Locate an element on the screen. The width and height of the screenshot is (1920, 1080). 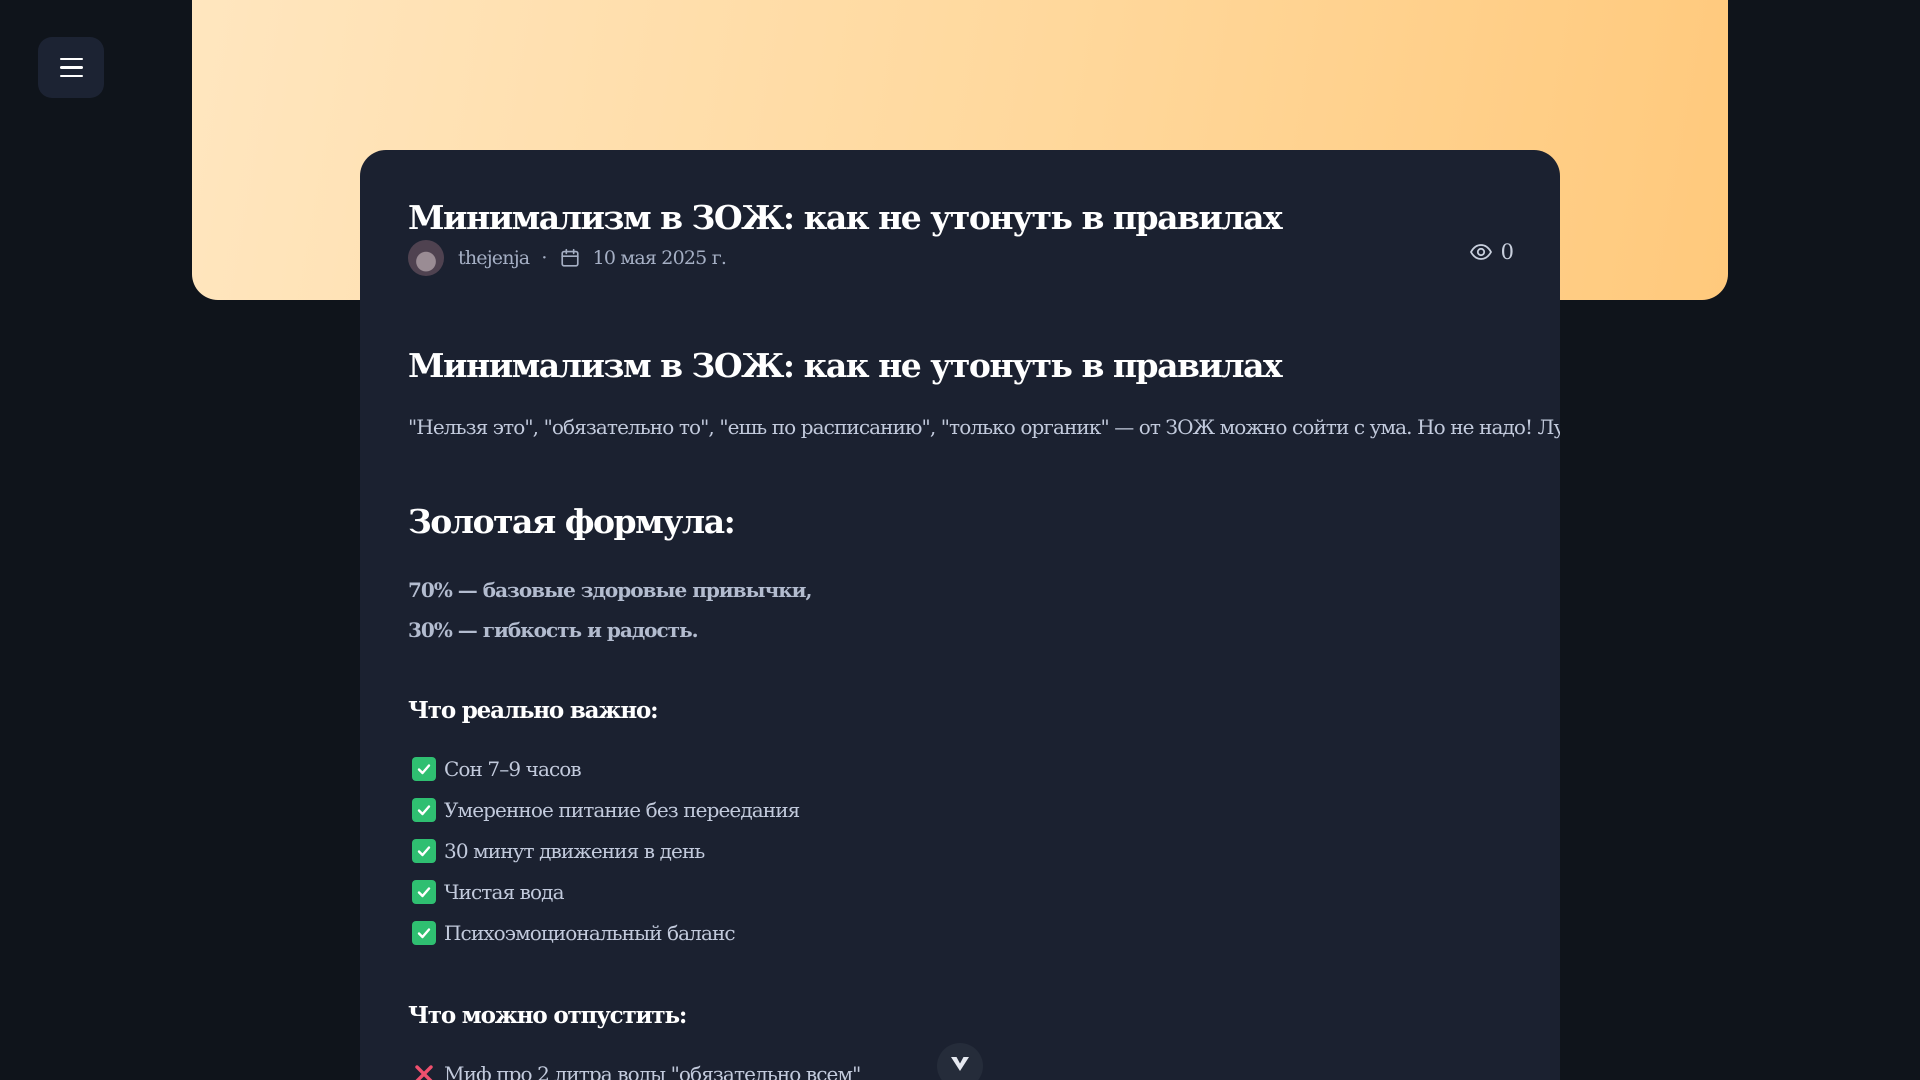
author-avatar is located at coordinates (426, 258).